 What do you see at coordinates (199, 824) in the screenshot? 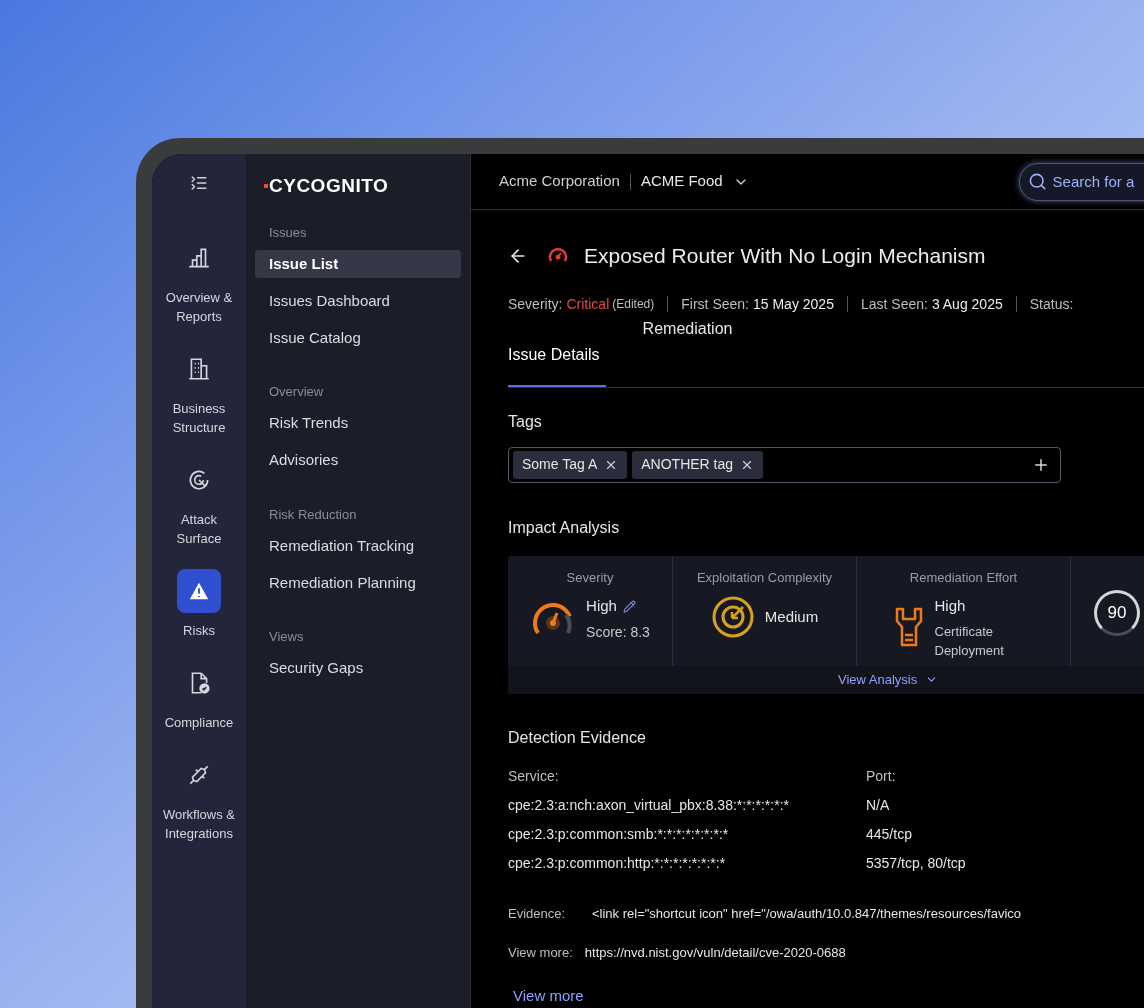
I see `rail-label: Workflows & Integrations` at bounding box center [199, 824].